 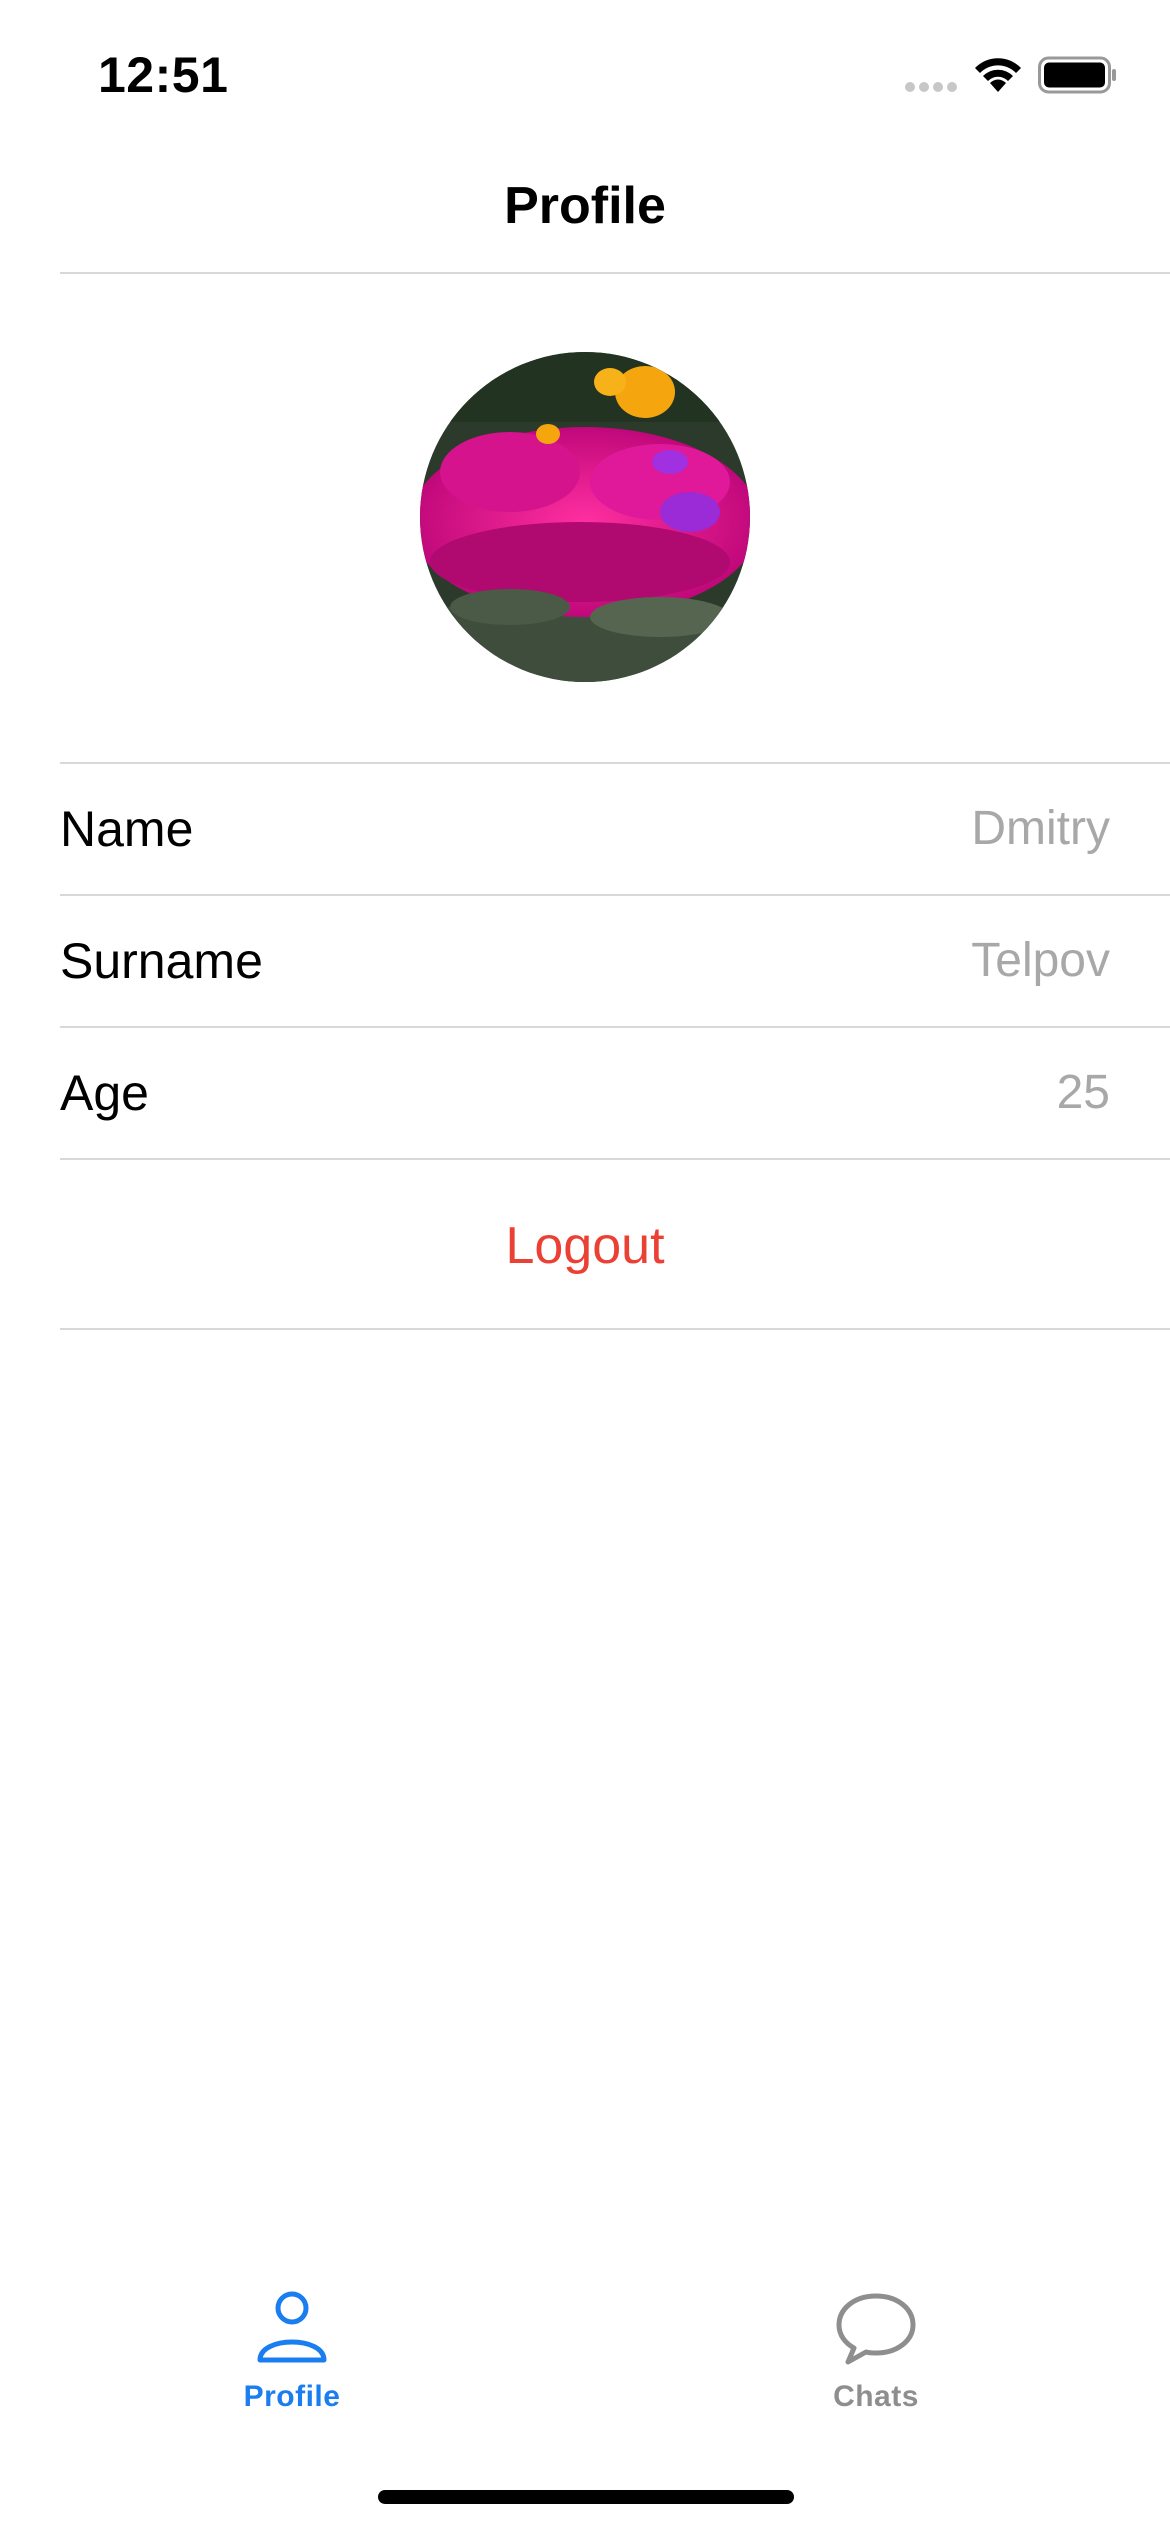 What do you see at coordinates (163, 75) in the screenshot?
I see `status-time: 12:51` at bounding box center [163, 75].